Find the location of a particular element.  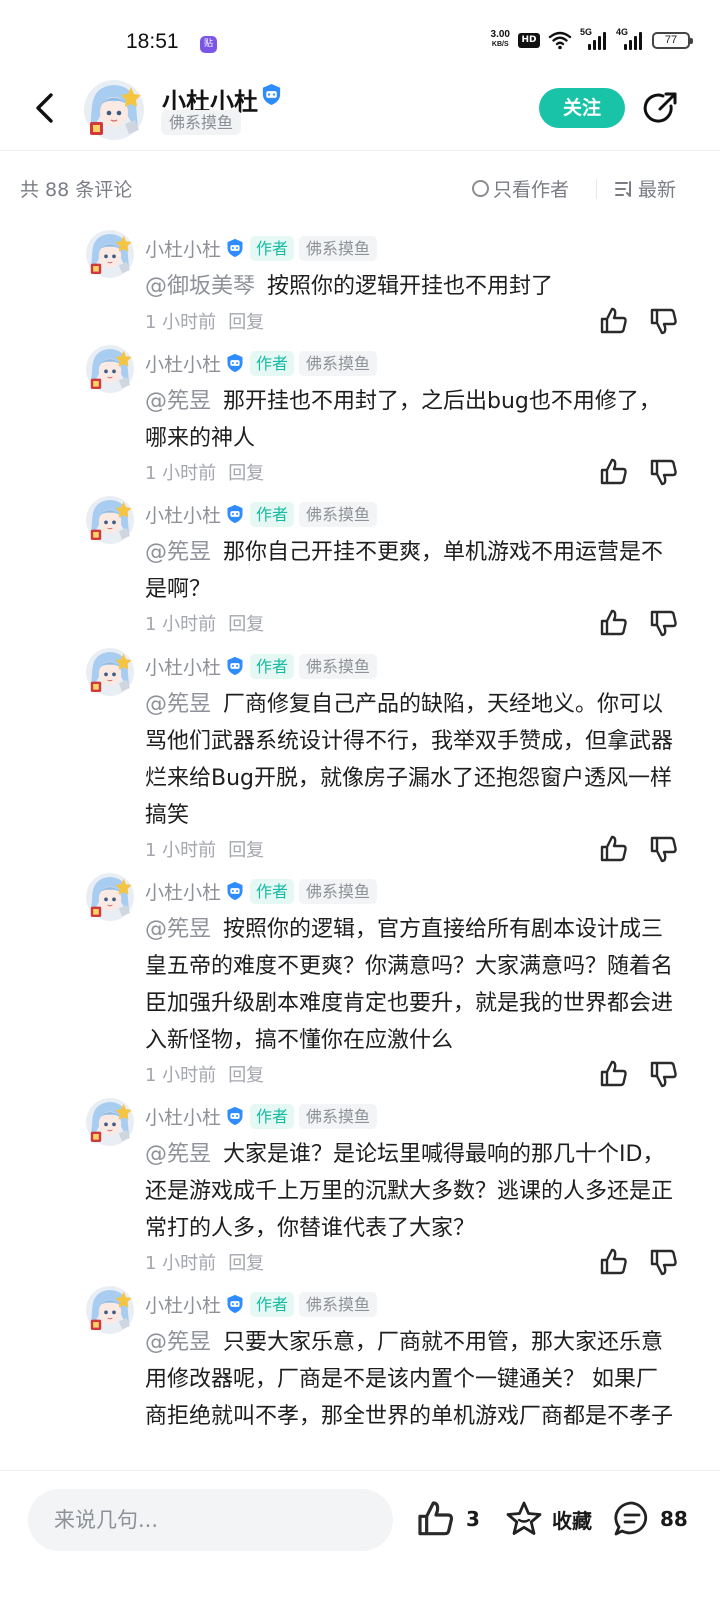

like-count: 3 is located at coordinates (473, 1519).